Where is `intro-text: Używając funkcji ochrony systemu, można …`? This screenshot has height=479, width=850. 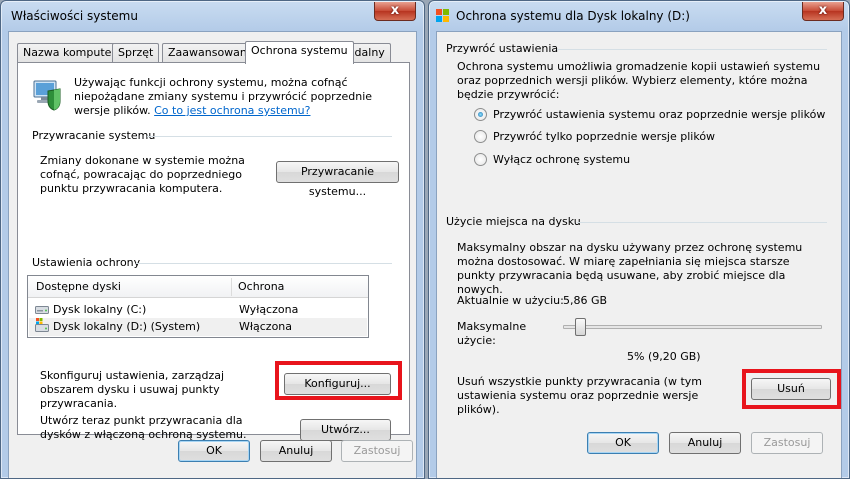 intro-text: Używając funkcji ochrony systemu, można … is located at coordinates (223, 96).